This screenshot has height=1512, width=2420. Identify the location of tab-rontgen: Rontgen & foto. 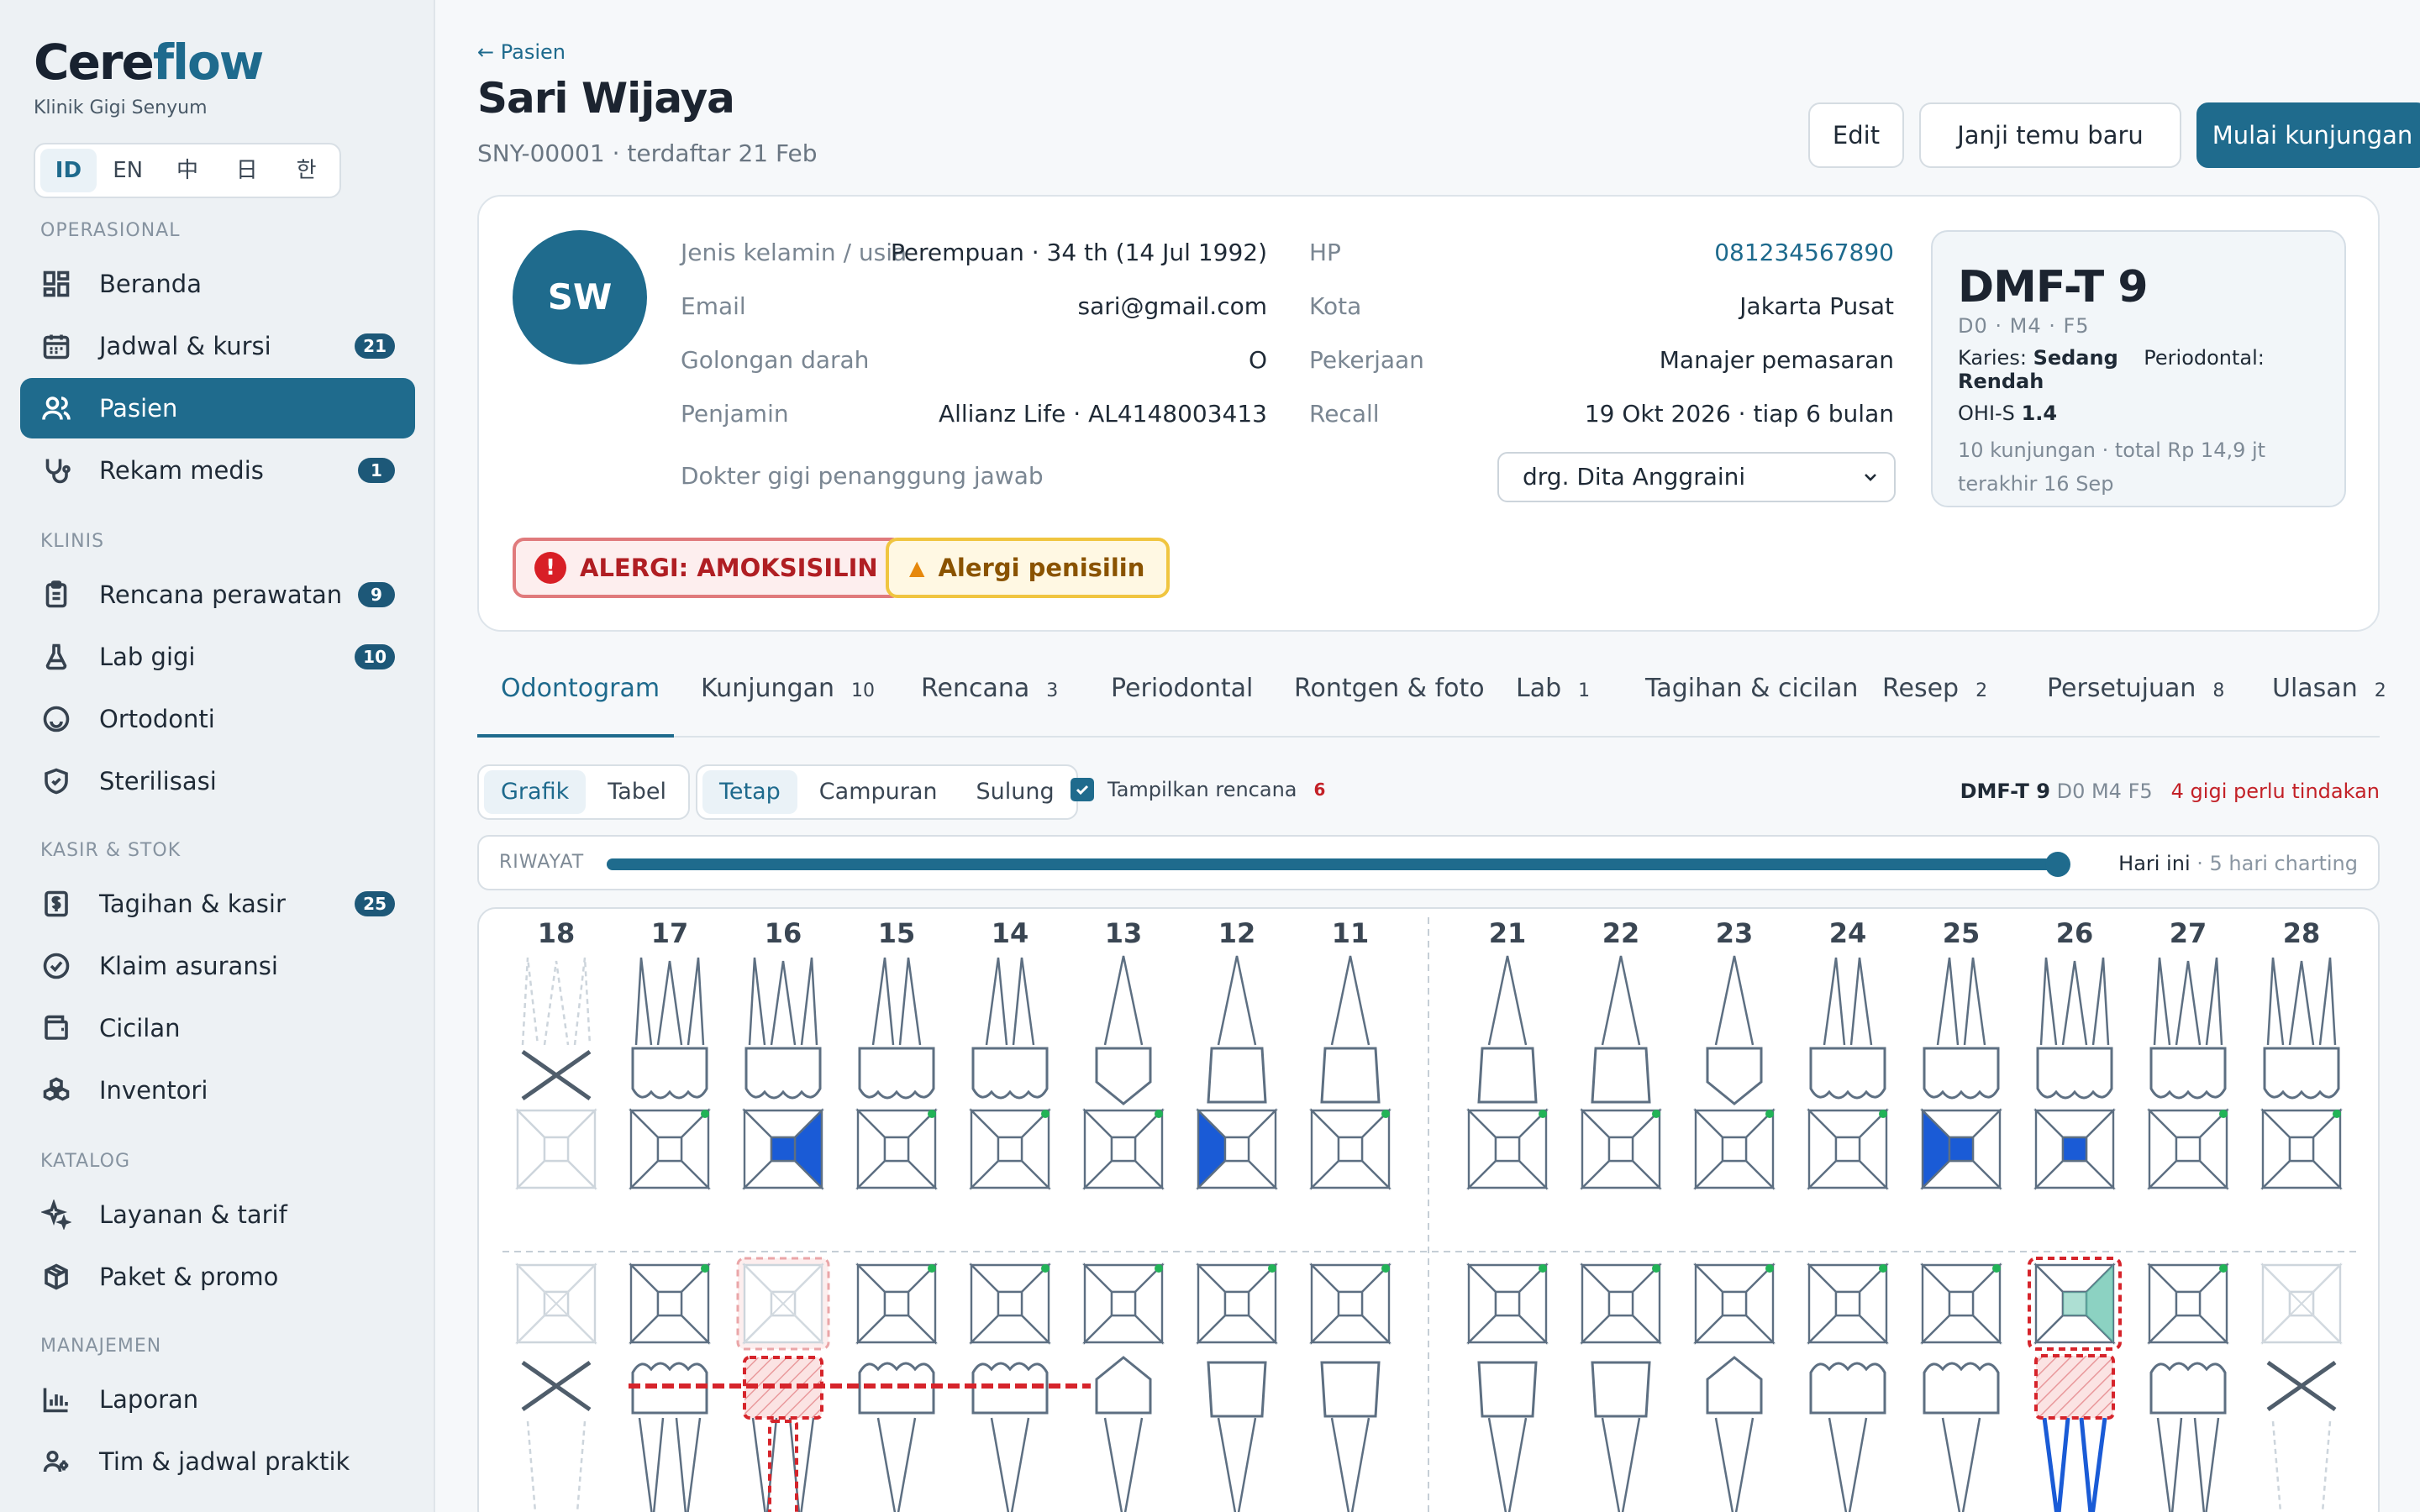
(1389, 688).